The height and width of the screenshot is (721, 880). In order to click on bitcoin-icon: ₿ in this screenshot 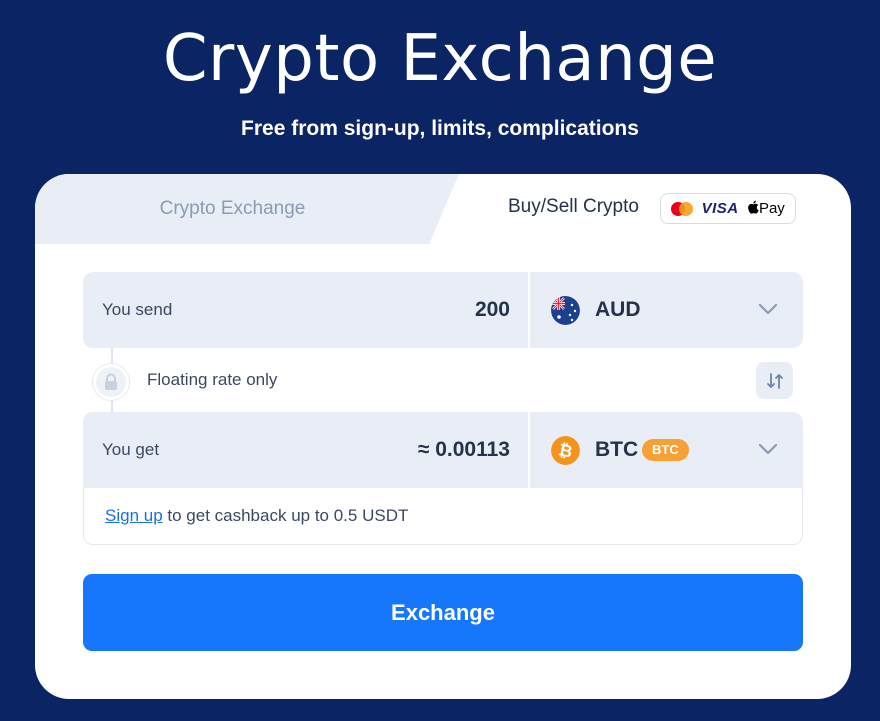, I will do `click(565, 450)`.